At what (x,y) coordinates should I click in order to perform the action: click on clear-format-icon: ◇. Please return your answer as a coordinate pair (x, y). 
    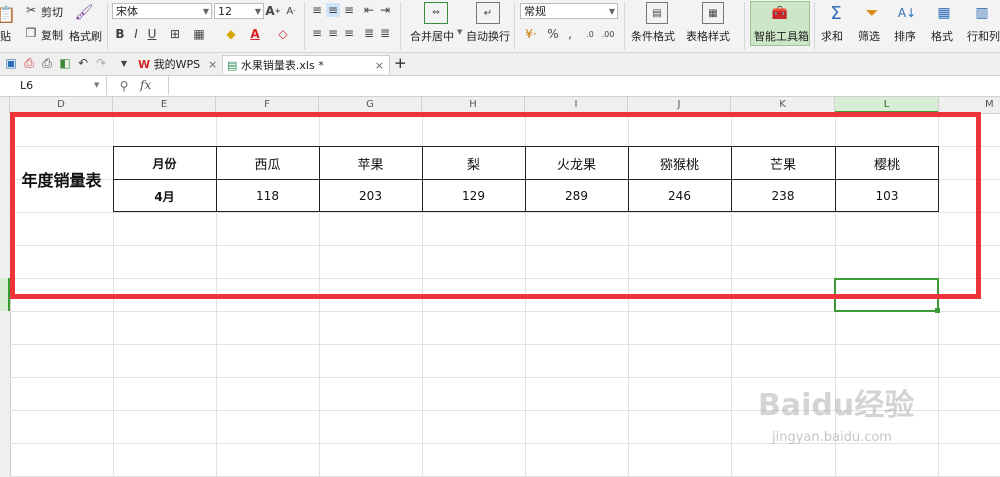
    Looking at the image, I should click on (283, 34).